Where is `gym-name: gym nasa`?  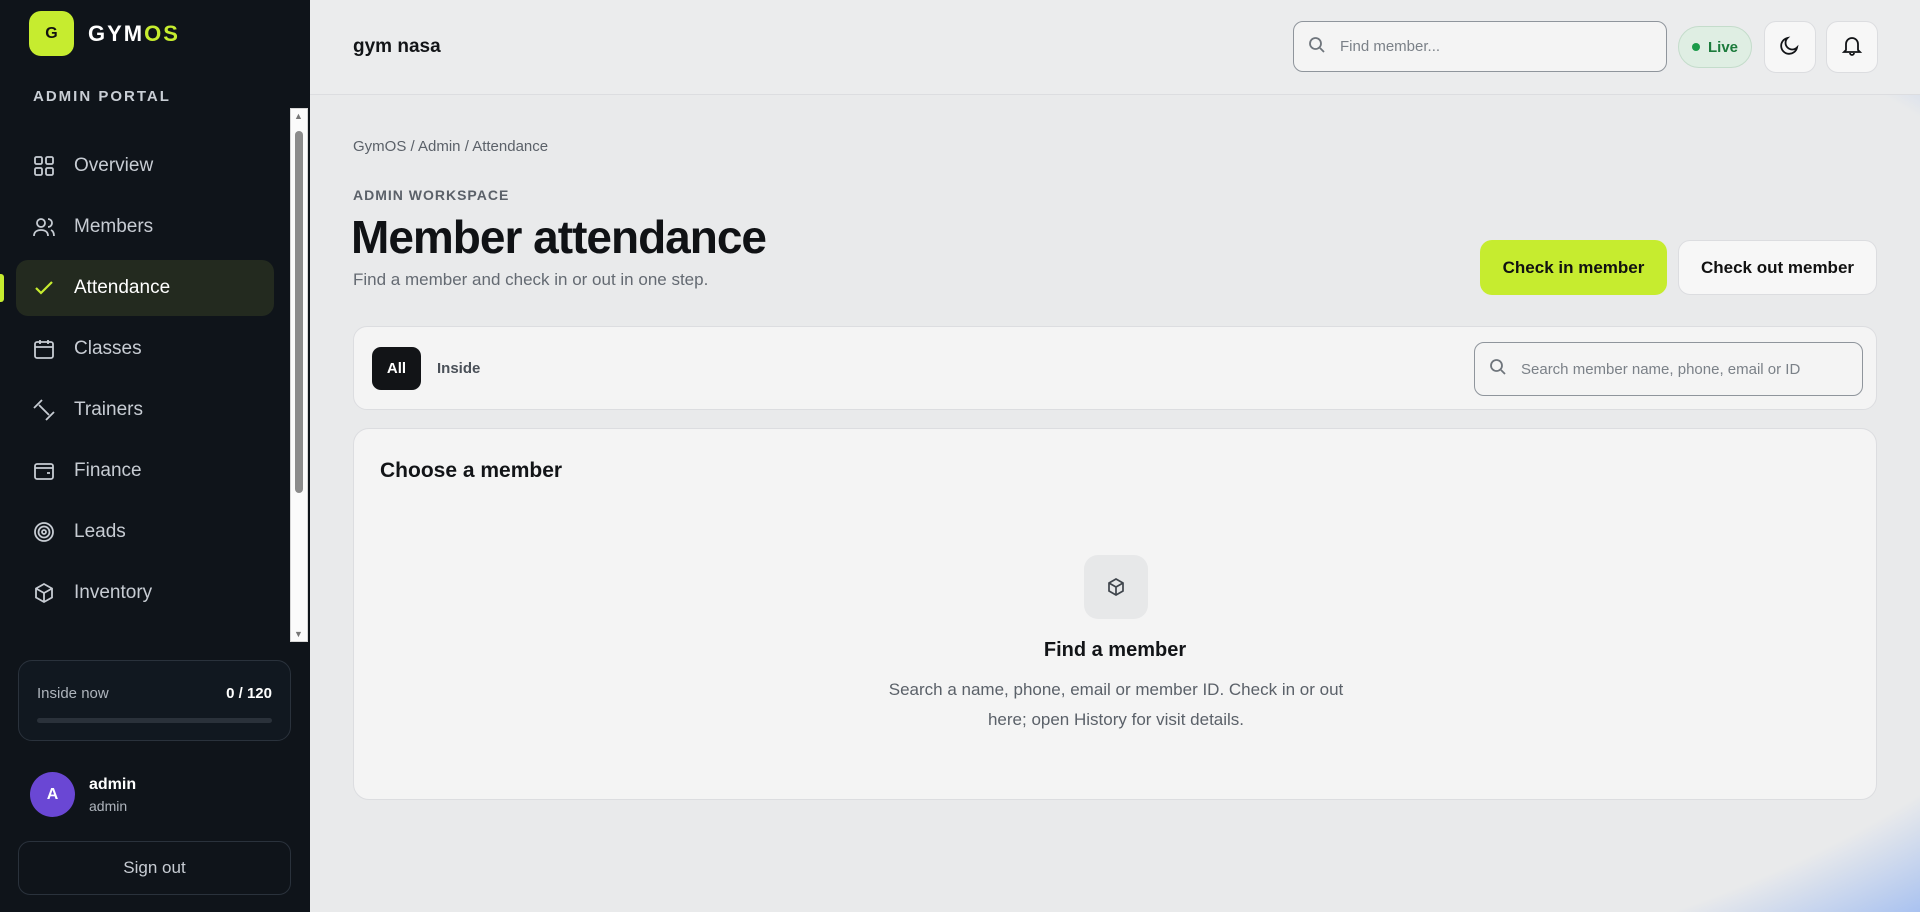
gym-name: gym nasa is located at coordinates (397, 46).